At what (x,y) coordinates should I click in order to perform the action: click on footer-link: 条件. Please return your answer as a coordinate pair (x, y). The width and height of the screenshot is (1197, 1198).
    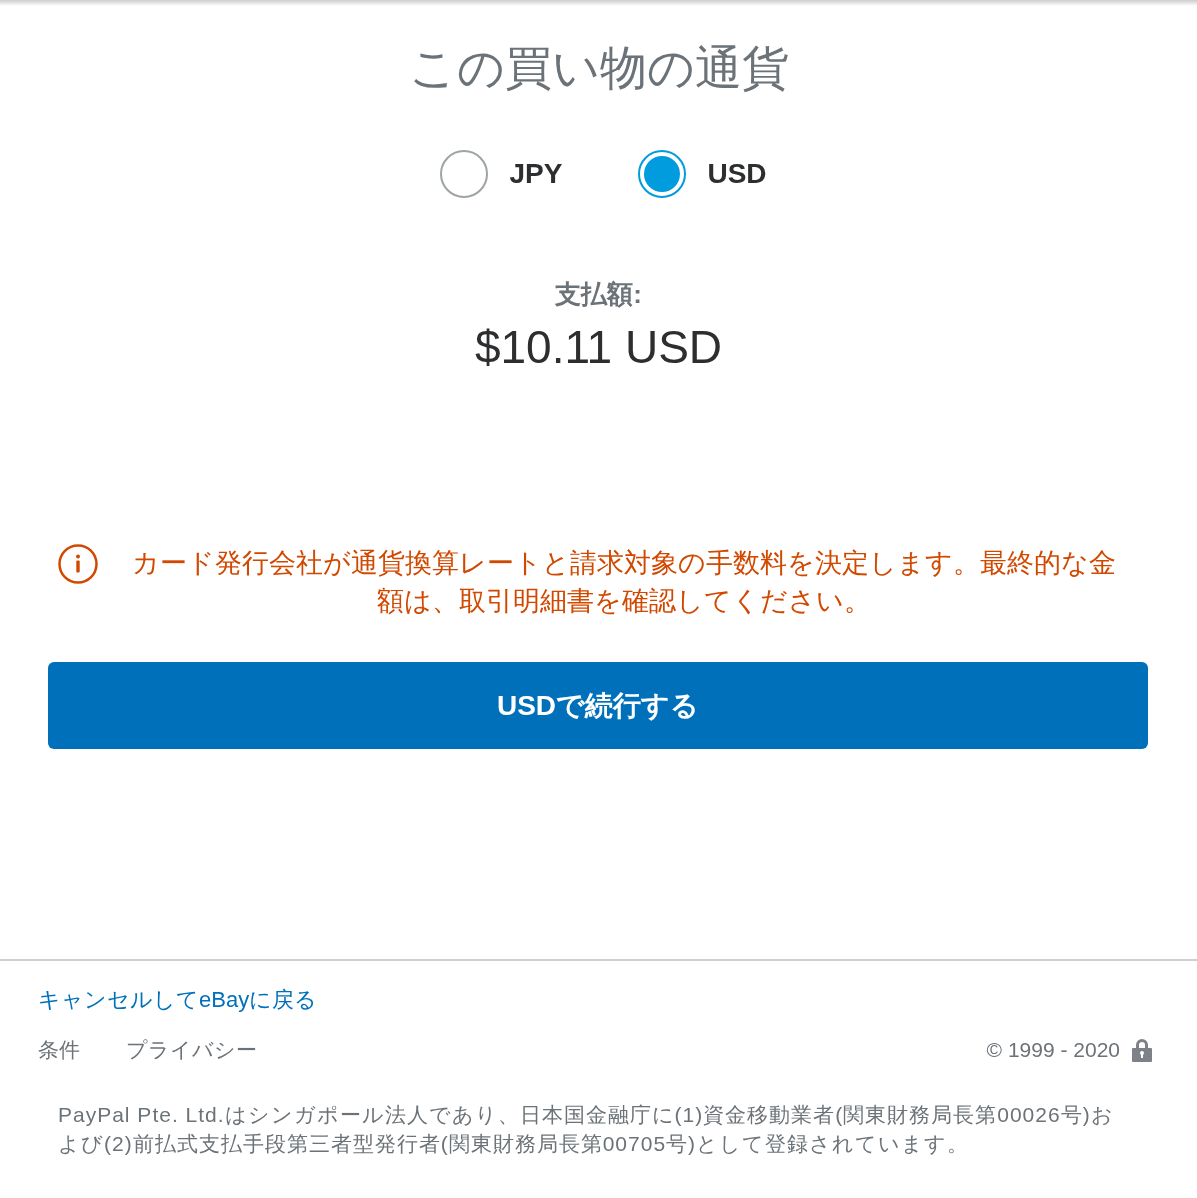
    Looking at the image, I should click on (59, 1050).